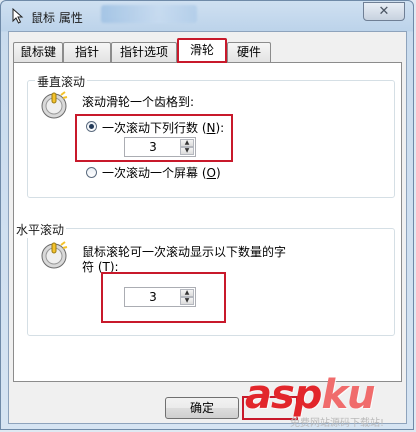  Describe the element at coordinates (18, 16) in the screenshot. I see `mouse-pointer-icon` at that location.